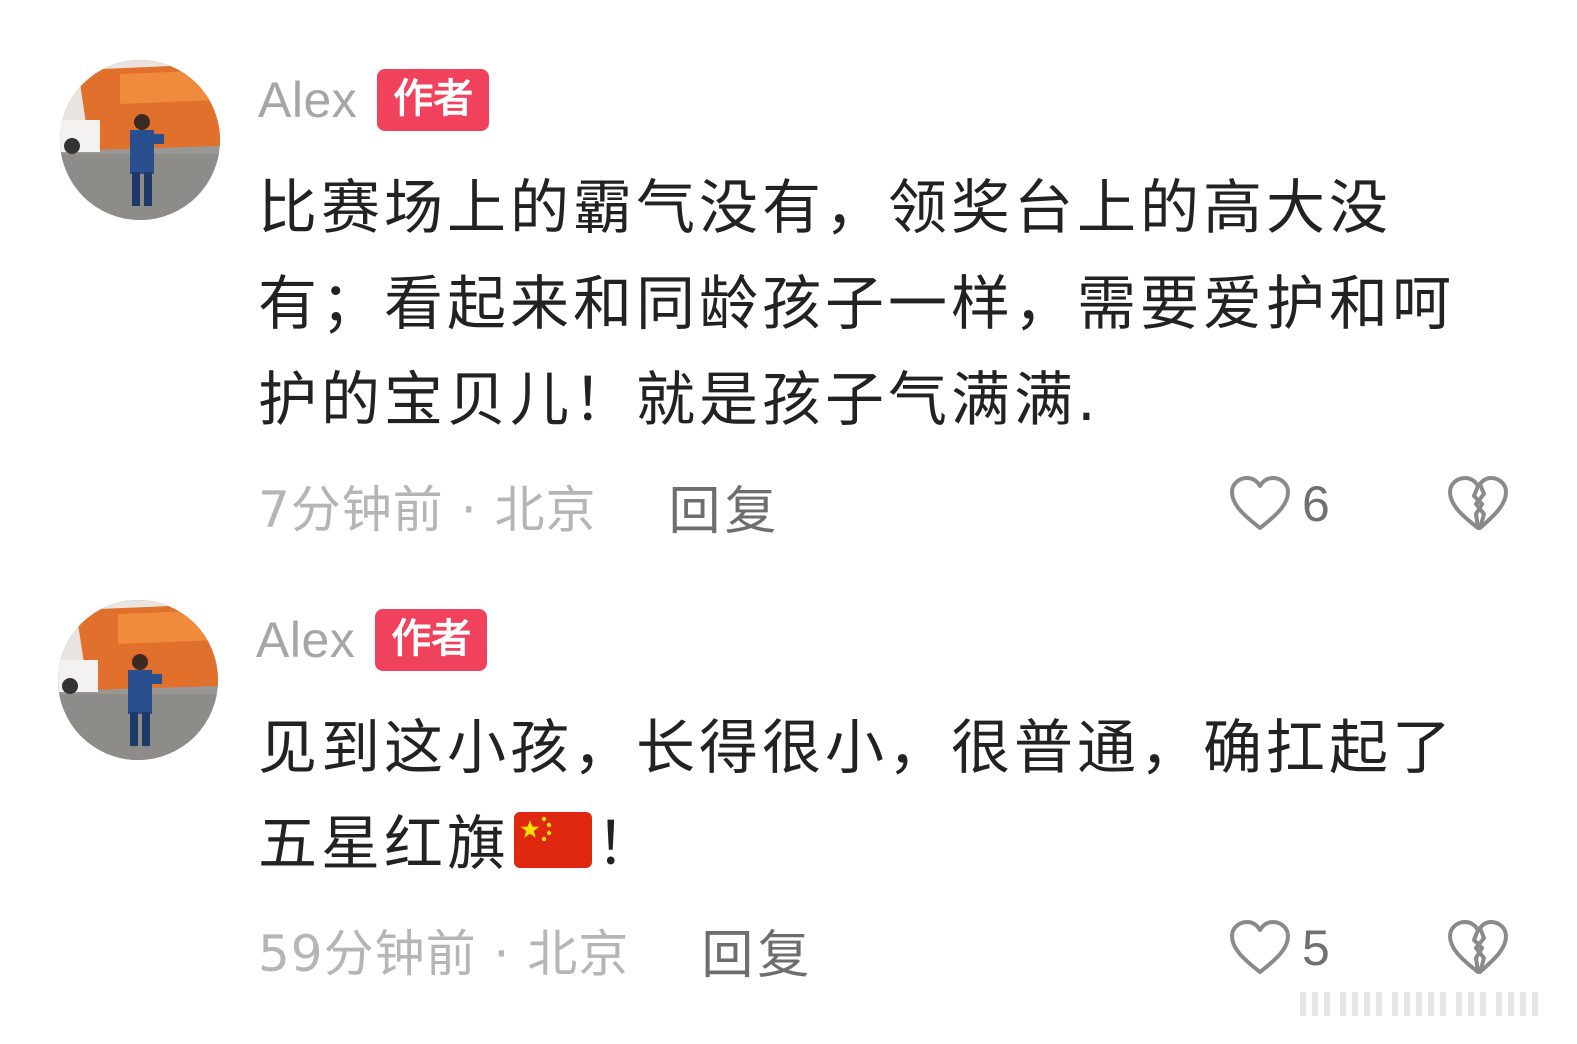 The height and width of the screenshot is (1044, 1577). I want to click on comment-meta: 7分钟前 · 北京 回复, so click(519, 509).